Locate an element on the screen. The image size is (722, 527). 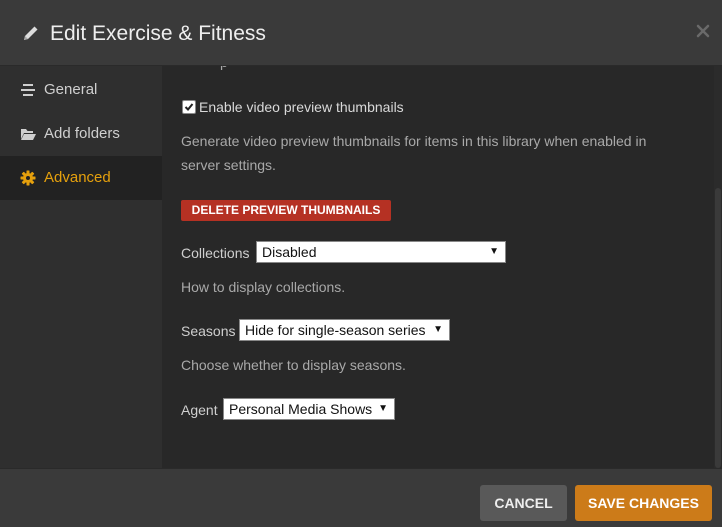
seasons-help: Choose whether to display seasons. is located at coordinates (293, 365).